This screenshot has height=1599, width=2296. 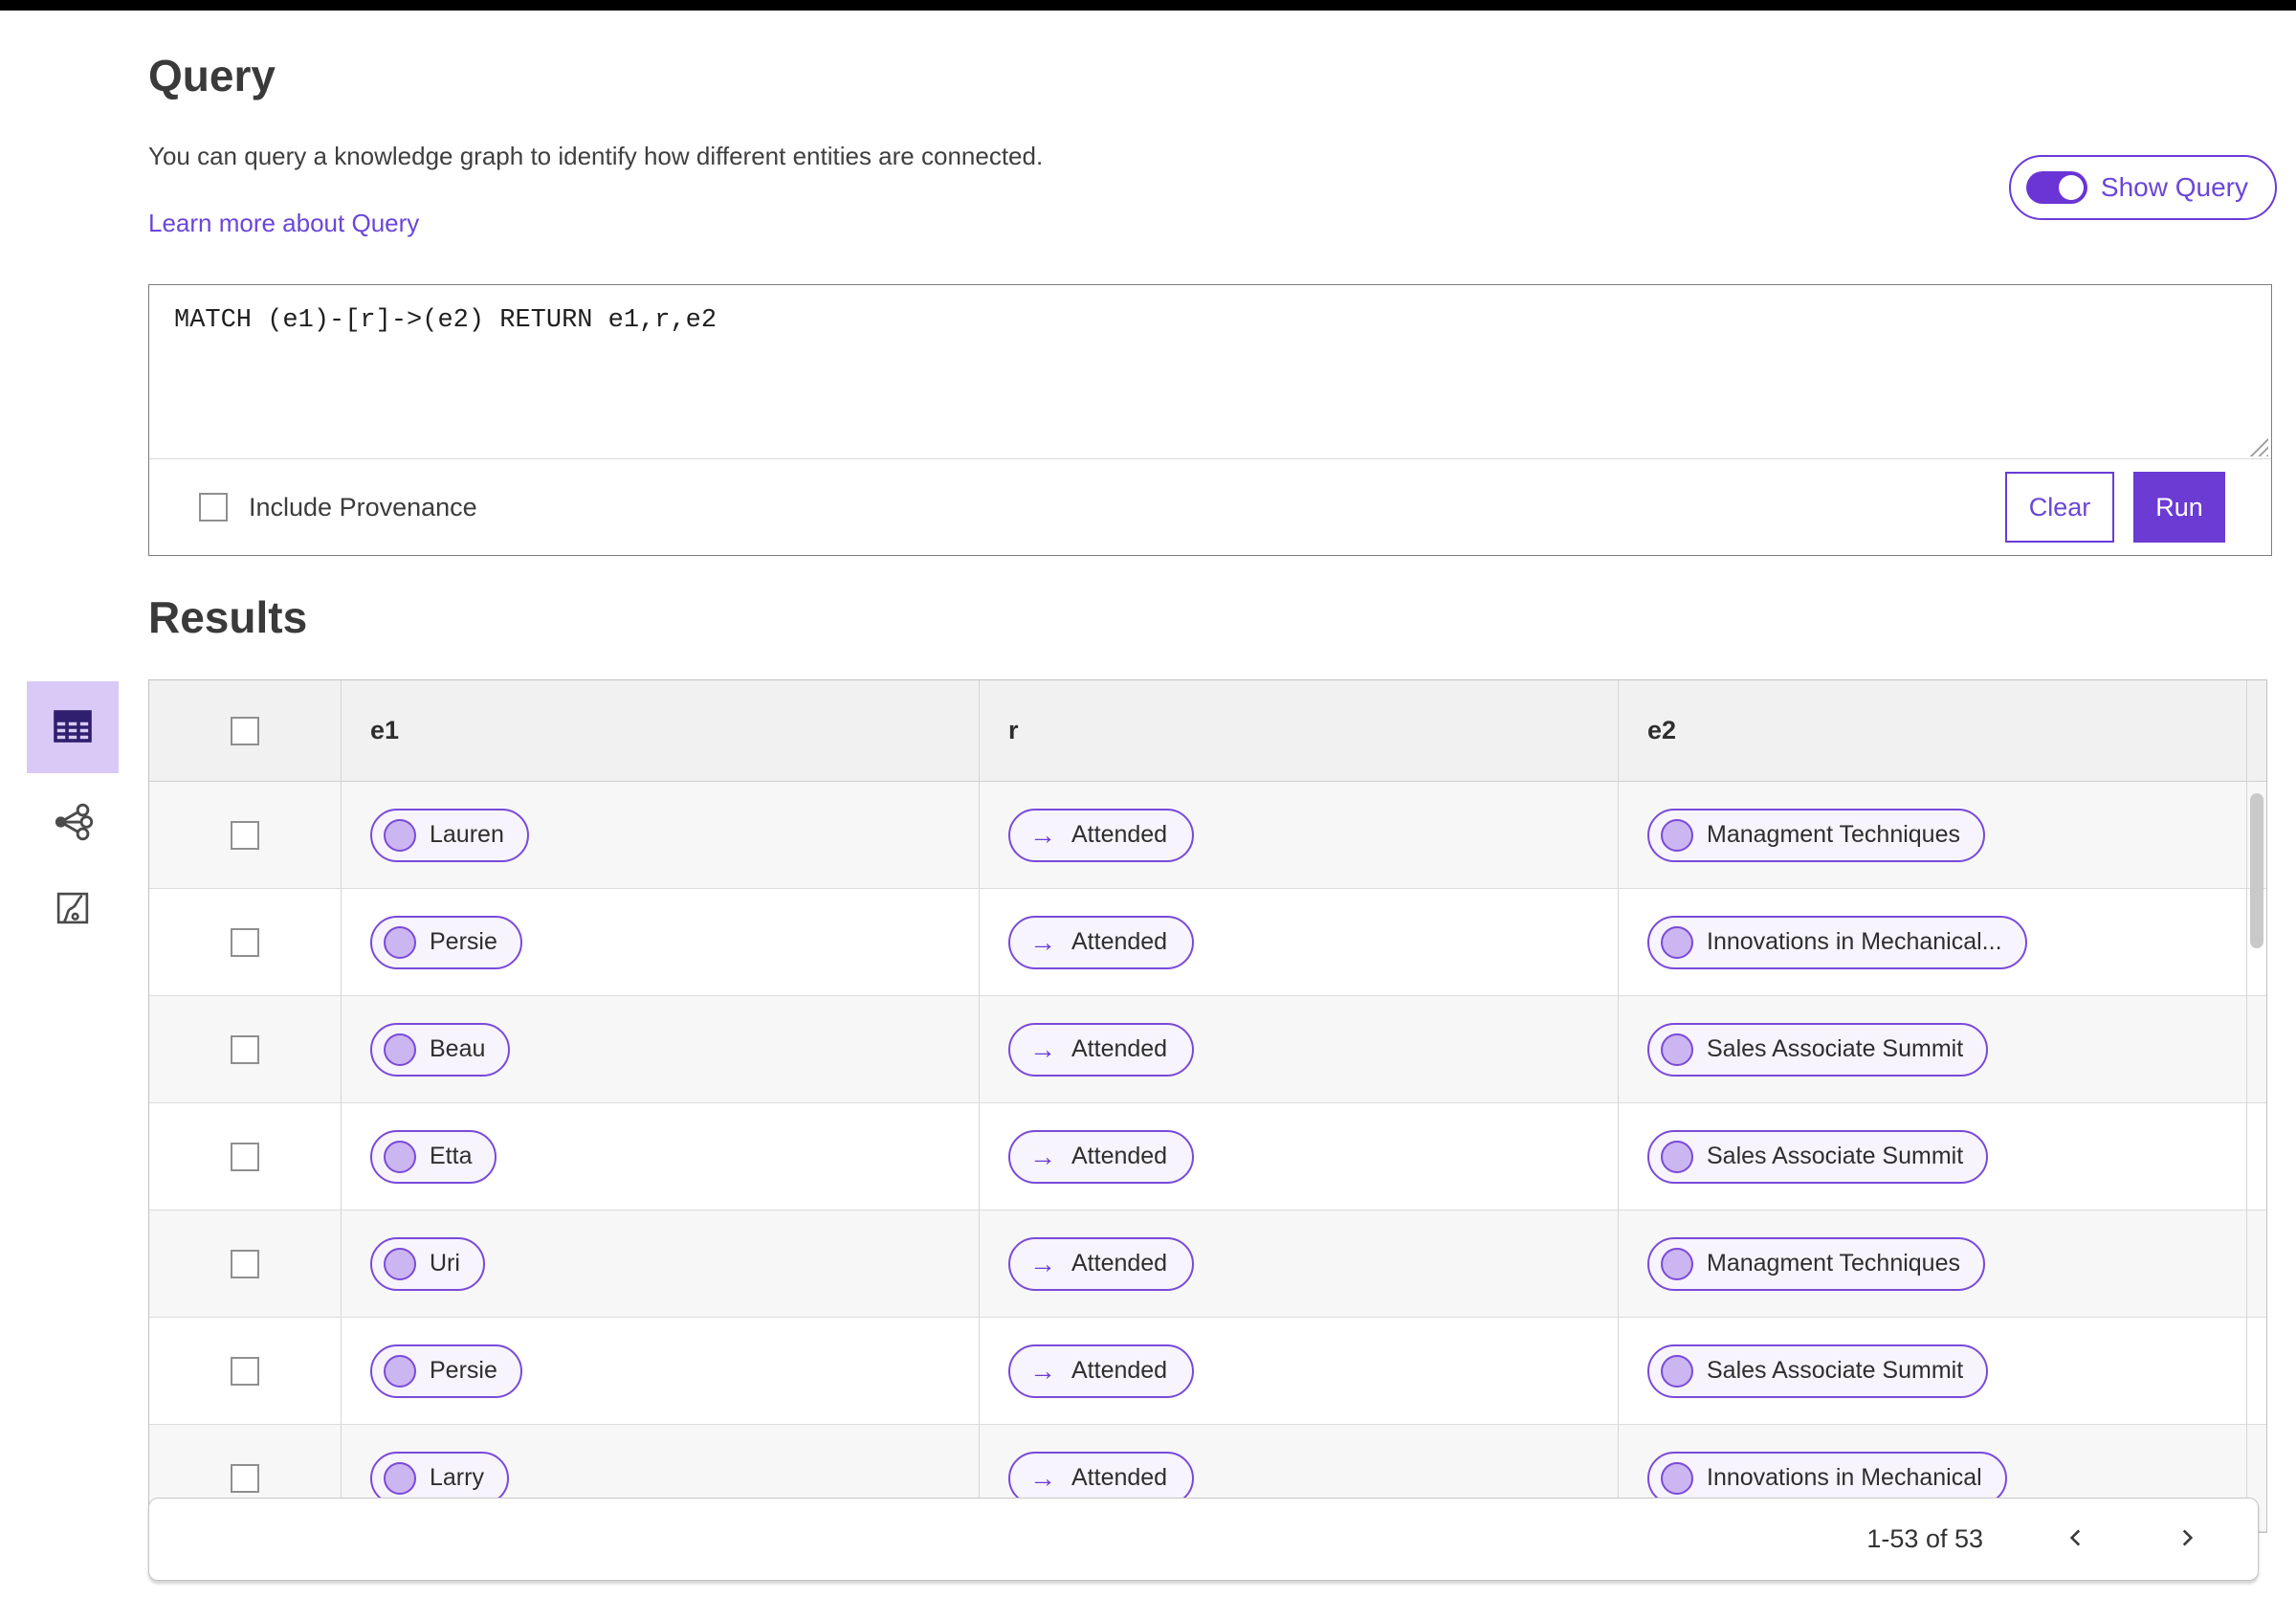 What do you see at coordinates (457, 1477) in the screenshot?
I see `entity-label: Larry` at bounding box center [457, 1477].